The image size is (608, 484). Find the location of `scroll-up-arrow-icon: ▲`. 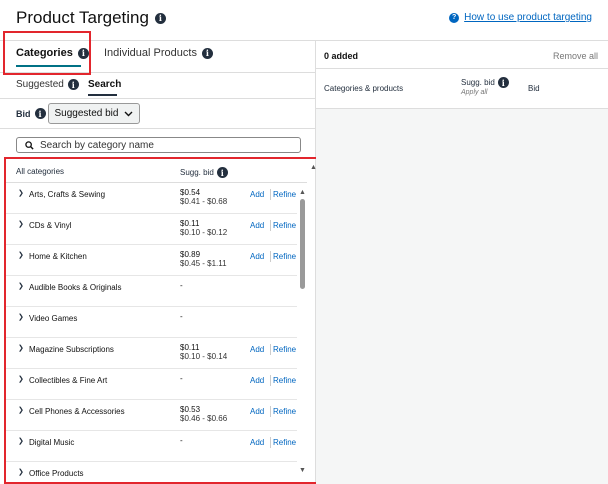

scroll-up-arrow-icon: ▲ is located at coordinates (302, 192).